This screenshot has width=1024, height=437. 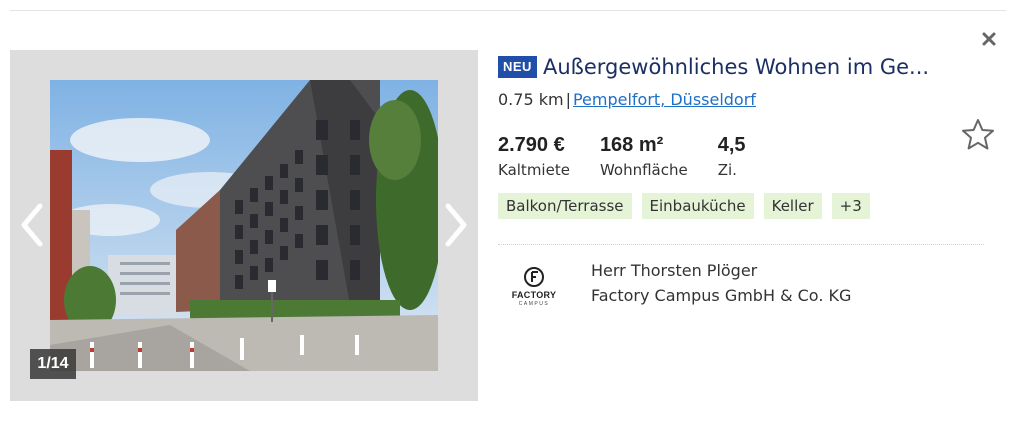 I want to click on close-icon, so click(x=989, y=39).